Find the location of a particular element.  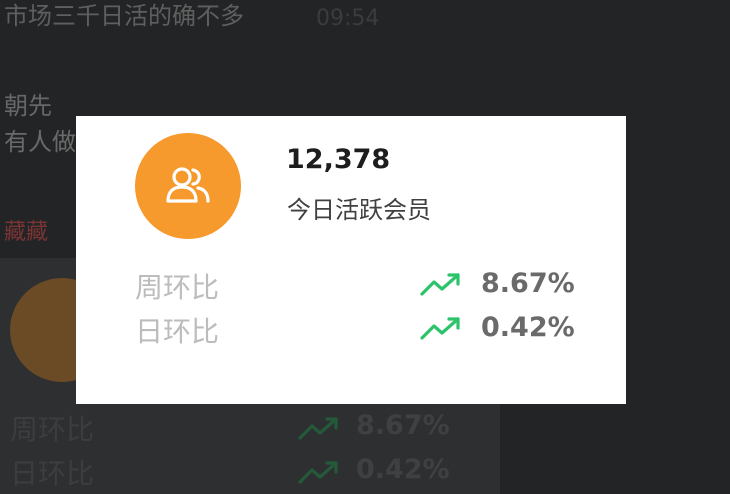

stat-row-daily: 日环比 0.42% is located at coordinates (351, 330).